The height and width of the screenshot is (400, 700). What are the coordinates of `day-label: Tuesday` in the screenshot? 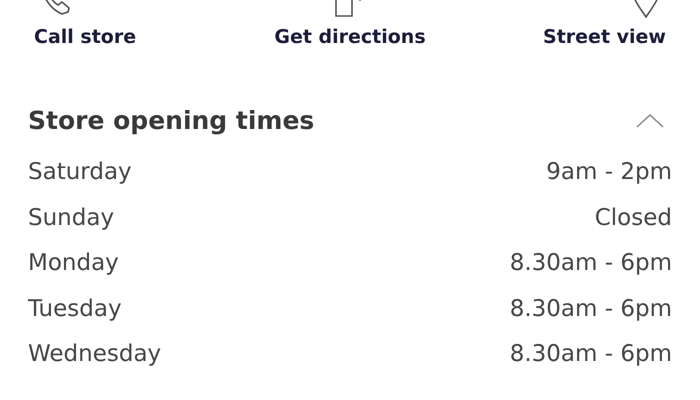 It's located at (75, 309).